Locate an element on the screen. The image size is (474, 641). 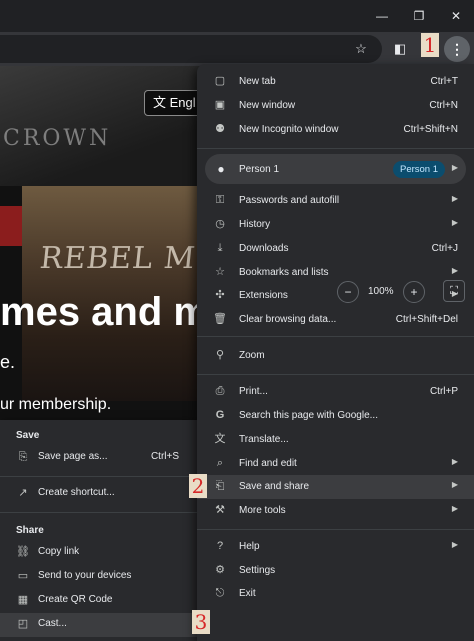
step-marker-3: 3 is located at coordinates (201, 622).